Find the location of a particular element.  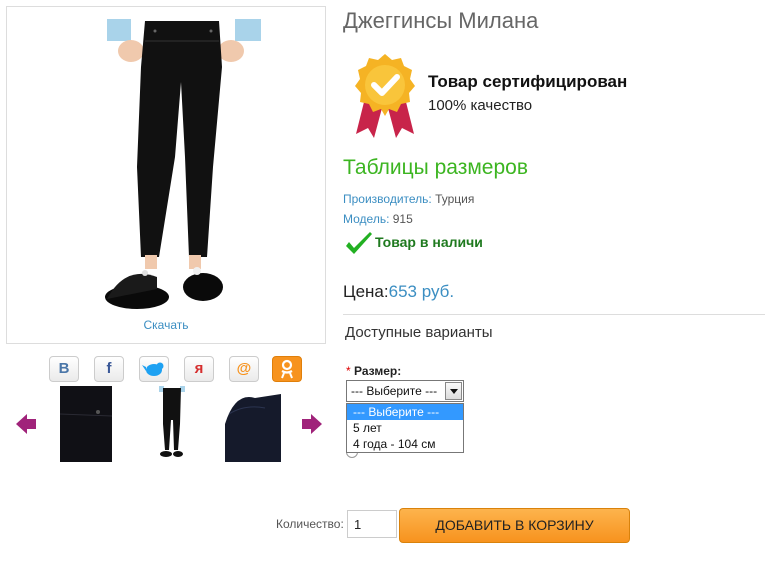

size-option: 5 лет is located at coordinates (405, 428).